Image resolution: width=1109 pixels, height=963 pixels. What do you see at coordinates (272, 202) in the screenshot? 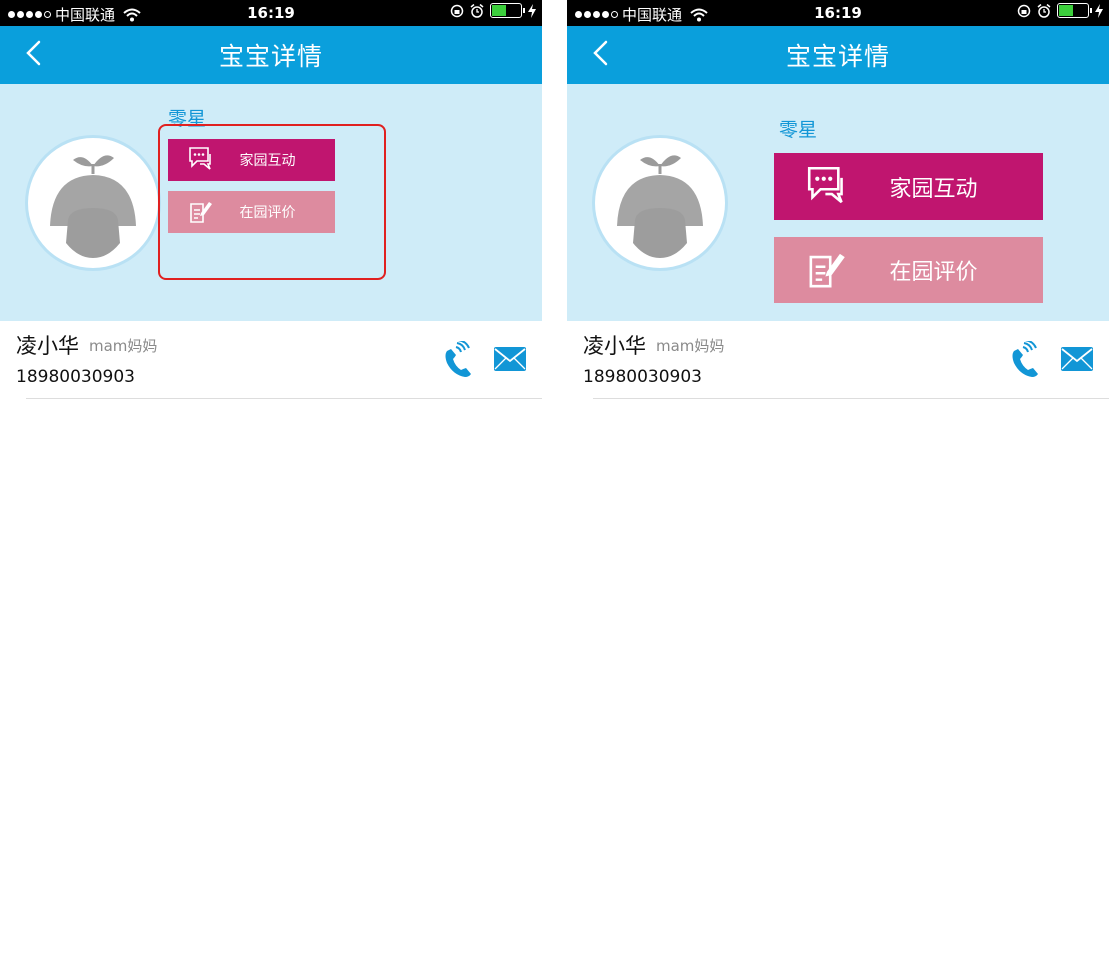
I see `annotation-highlight-box` at bounding box center [272, 202].